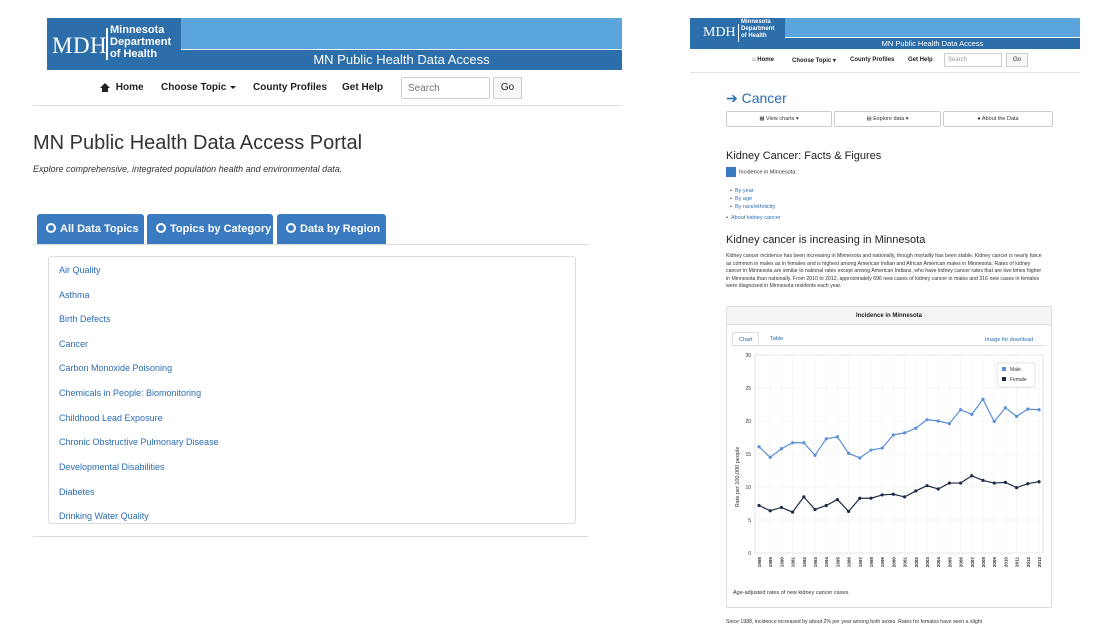  I want to click on topic-link-drinking-water: Drinking Water Quality, so click(104, 516).